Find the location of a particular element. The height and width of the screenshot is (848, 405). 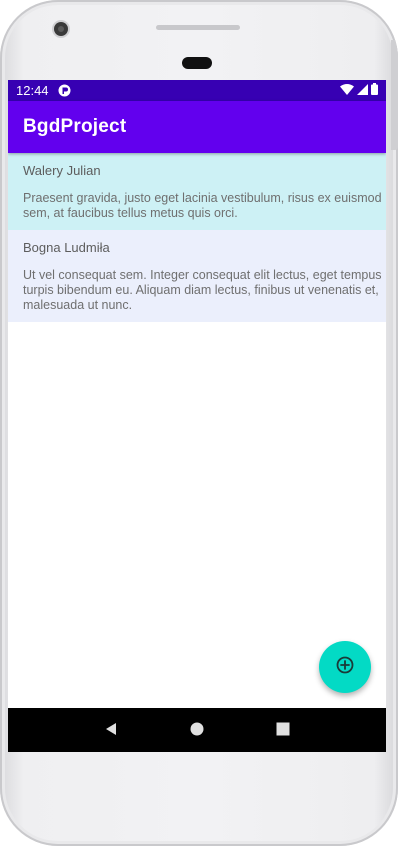

front-camera is located at coordinates (61, 29).